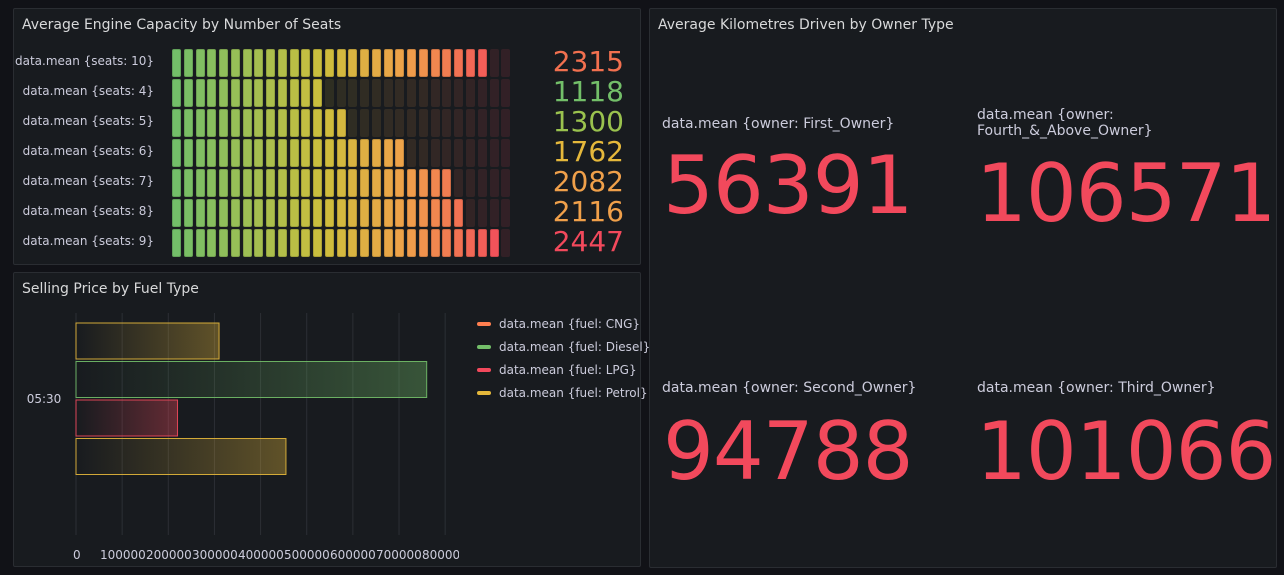 This screenshot has width=1284, height=575. I want to click on legend-item: data.mean {fuel: CNG}, so click(558, 324).